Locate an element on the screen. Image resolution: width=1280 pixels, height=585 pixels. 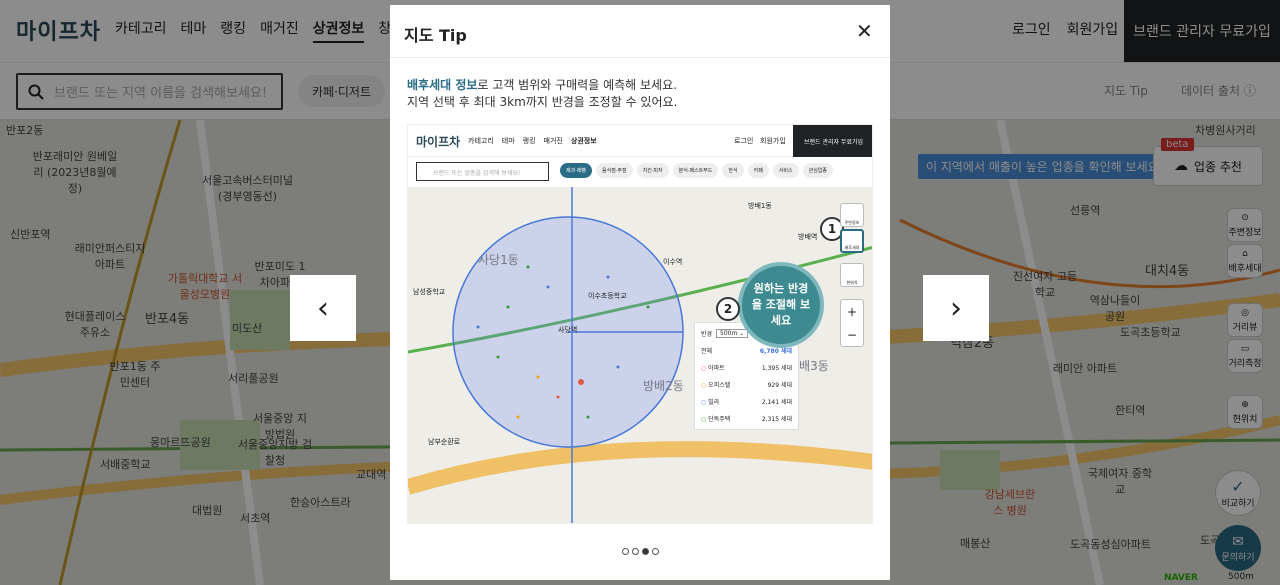
mini-nav-item: 랭킹 is located at coordinates (529, 141).